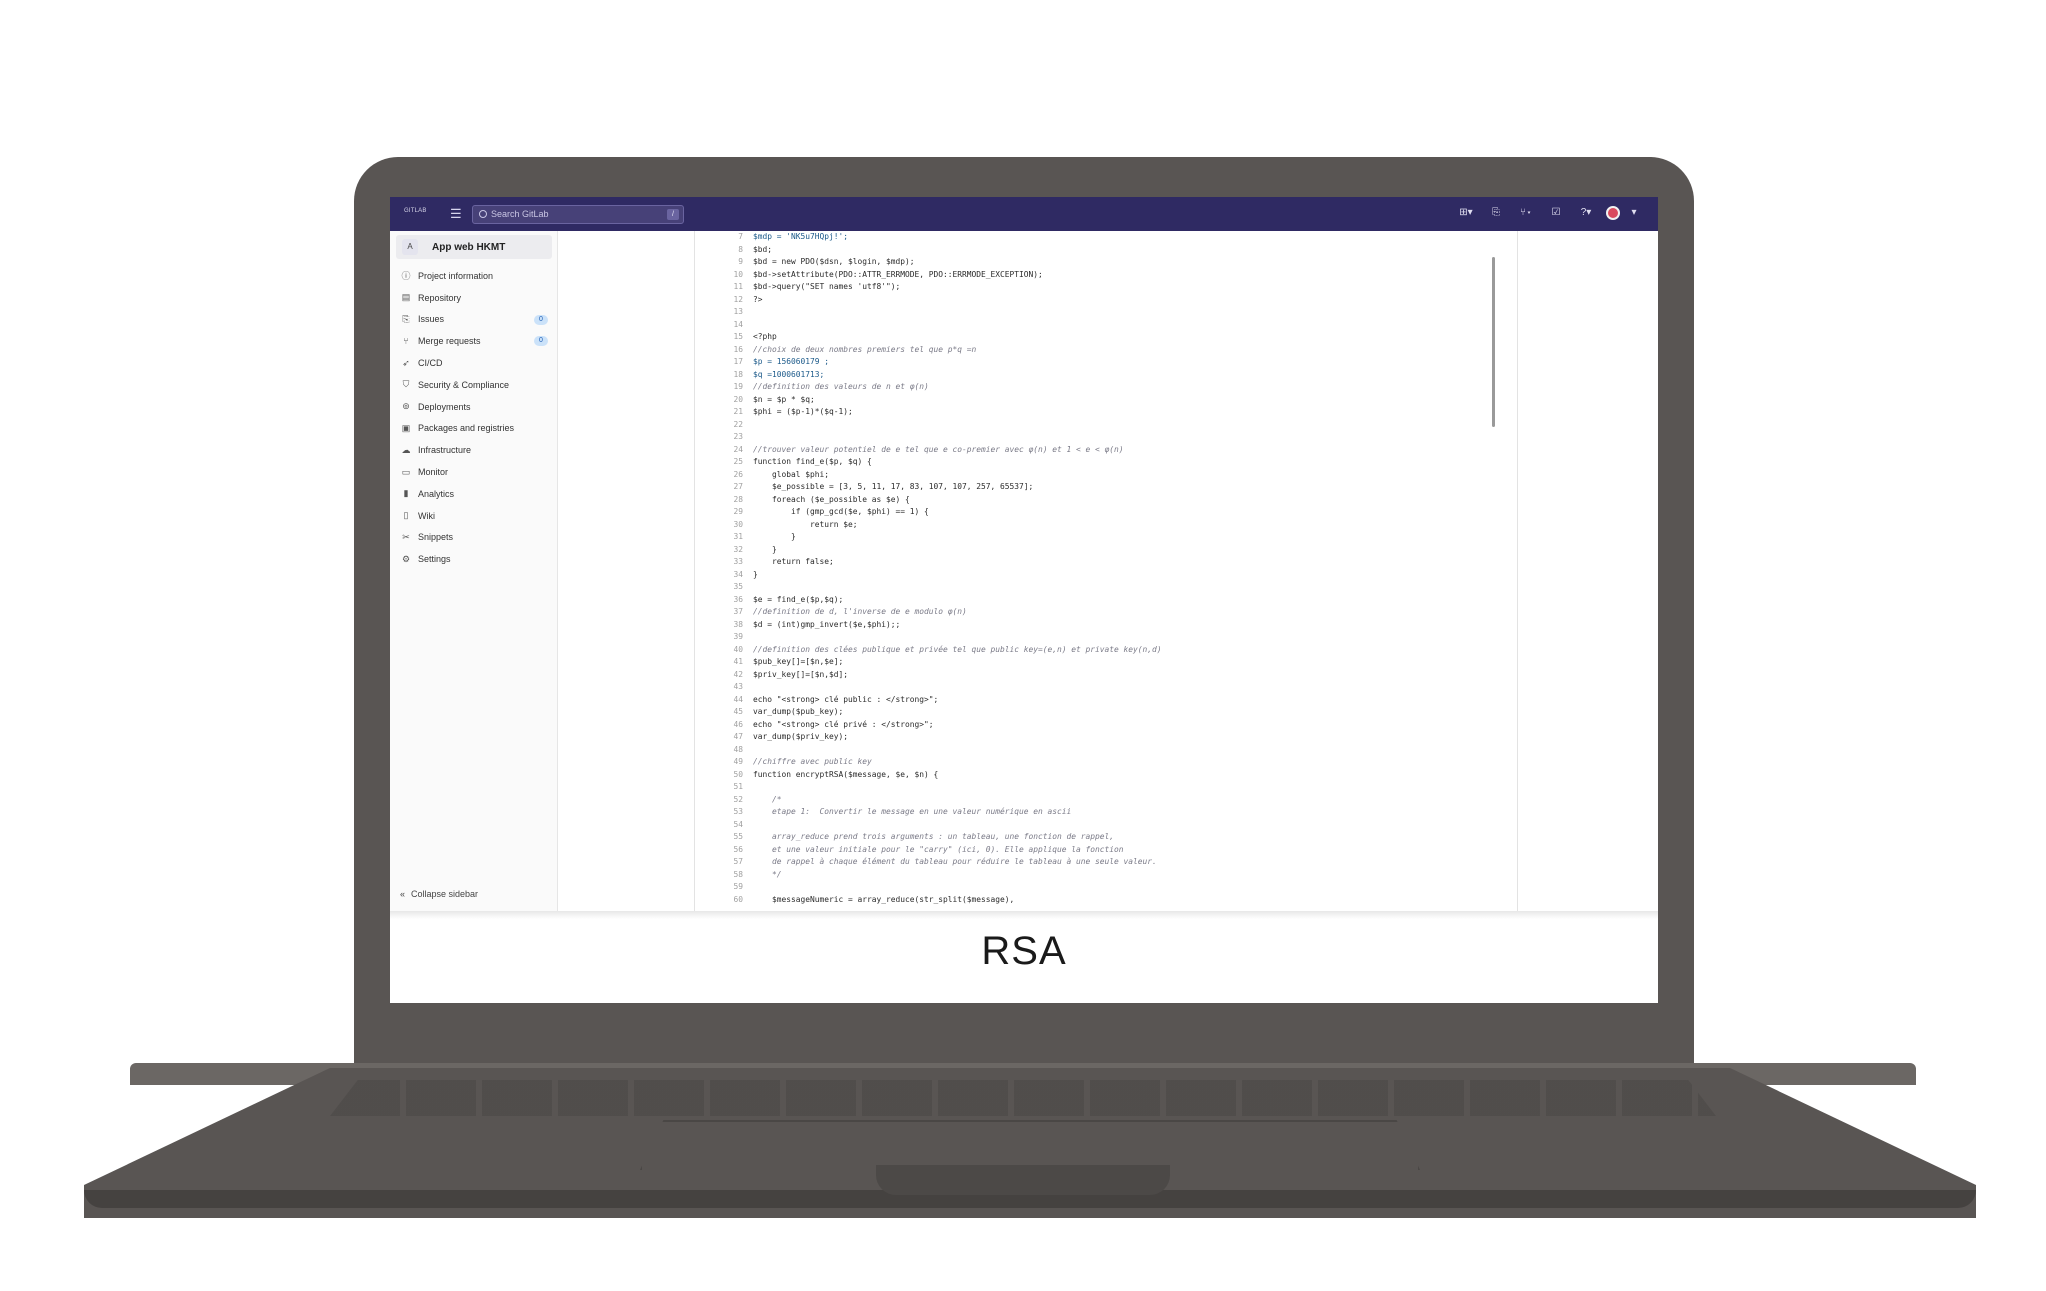  What do you see at coordinates (724, 237) in the screenshot?
I see `line-number: 7` at bounding box center [724, 237].